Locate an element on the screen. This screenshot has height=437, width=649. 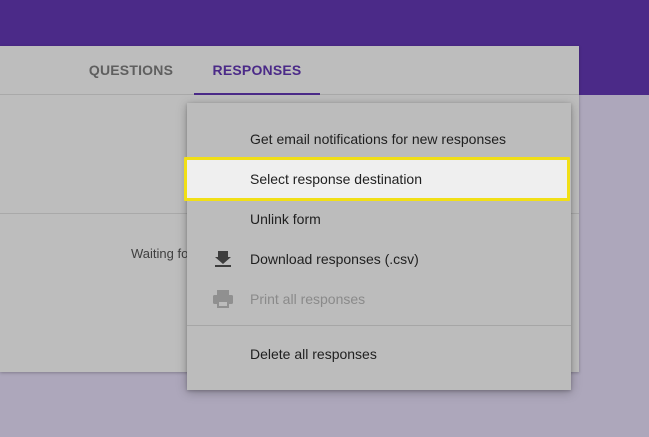
menu-item-label: Delete all responses is located at coordinates (313, 354).